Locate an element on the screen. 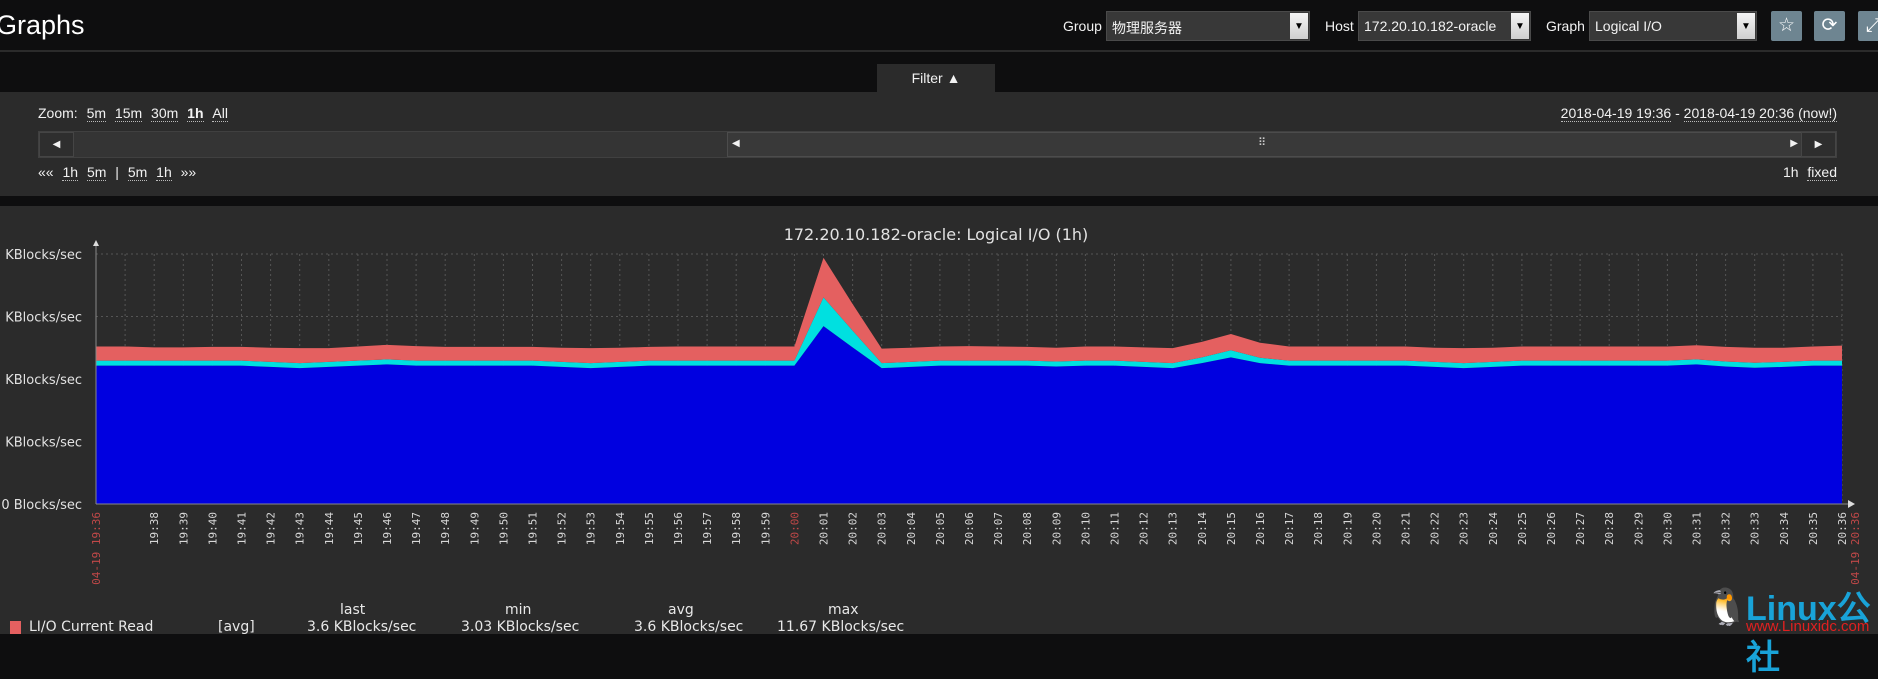  x-tick-label: 19:50 is located at coordinates (503, 528).